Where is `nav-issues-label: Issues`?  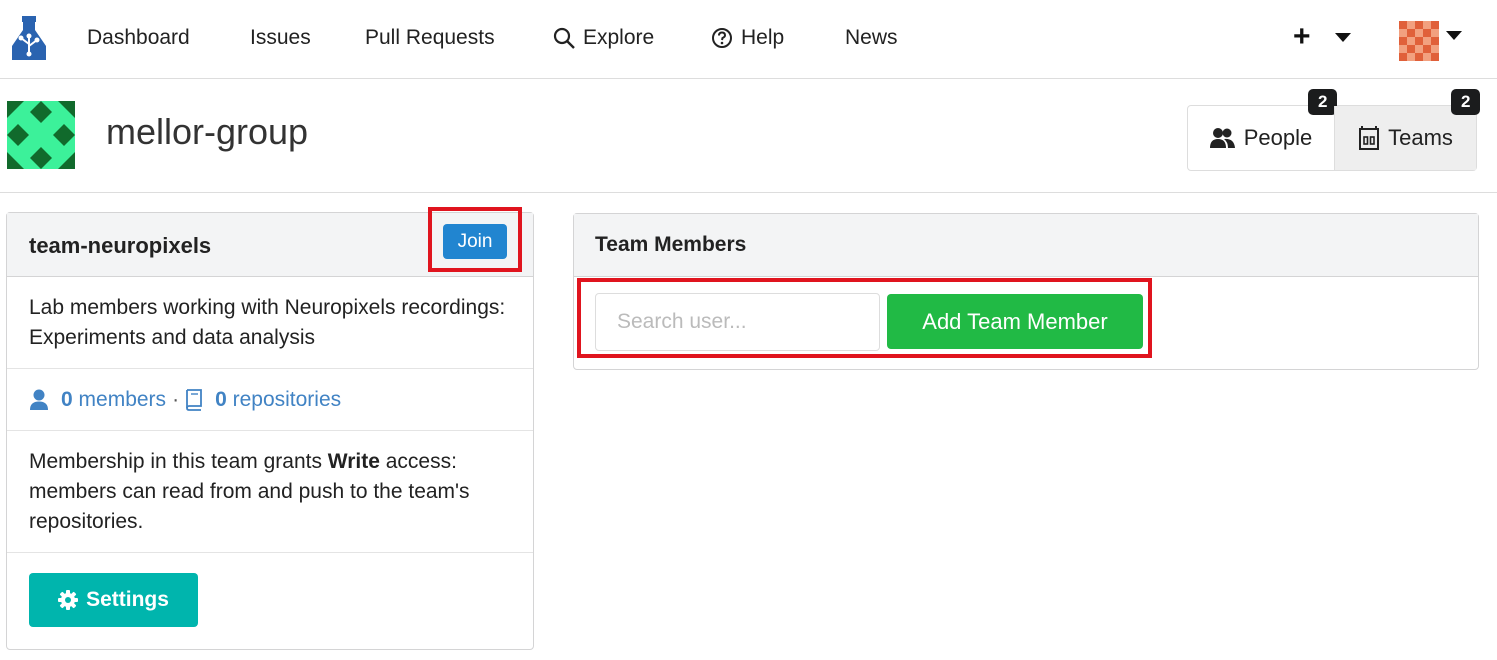
nav-issues-label: Issues is located at coordinates (280, 37).